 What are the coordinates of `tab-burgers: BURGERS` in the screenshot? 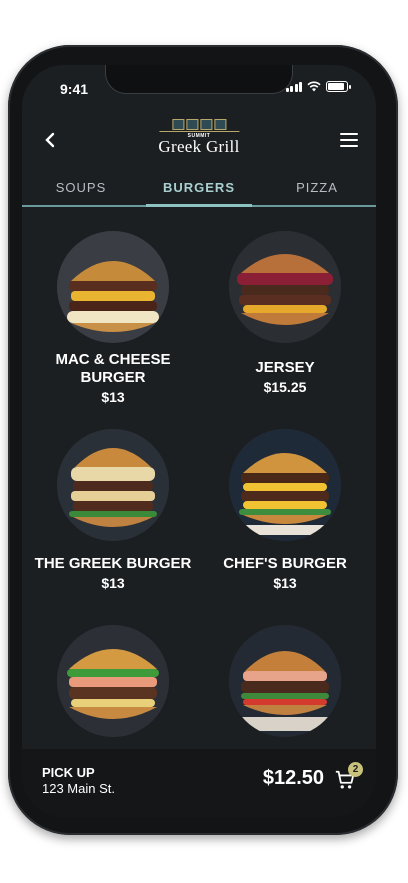 It's located at (199, 192).